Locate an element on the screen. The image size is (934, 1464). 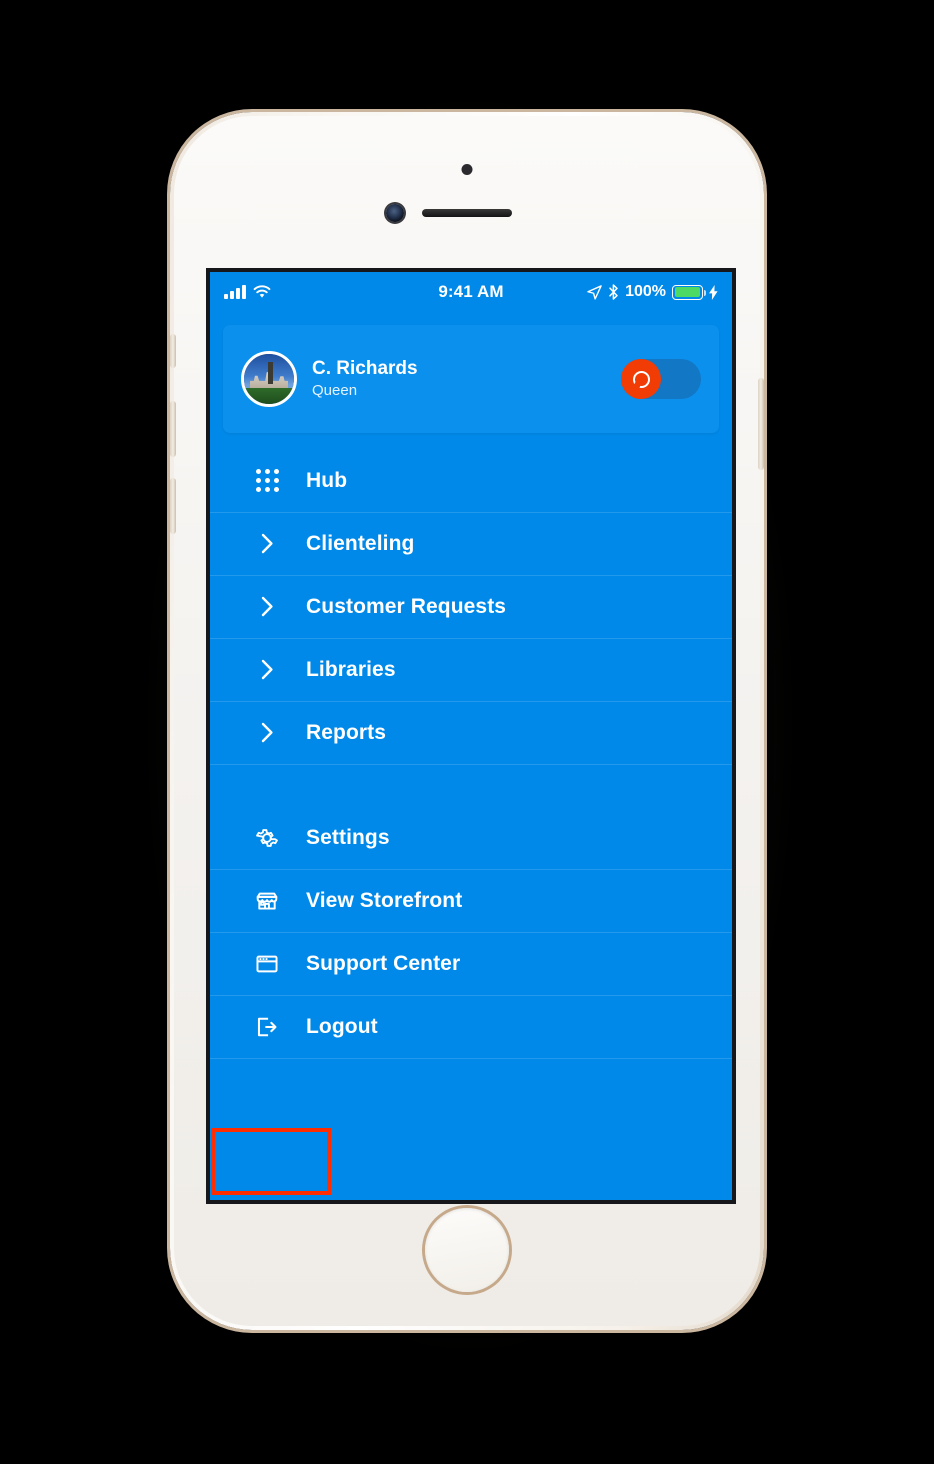
status-bar: 9:41 AM 100% is located at coordinates (471, 292).